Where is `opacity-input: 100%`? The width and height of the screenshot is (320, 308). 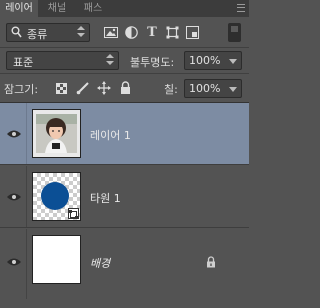
opacity-input: 100% is located at coordinates (213, 60).